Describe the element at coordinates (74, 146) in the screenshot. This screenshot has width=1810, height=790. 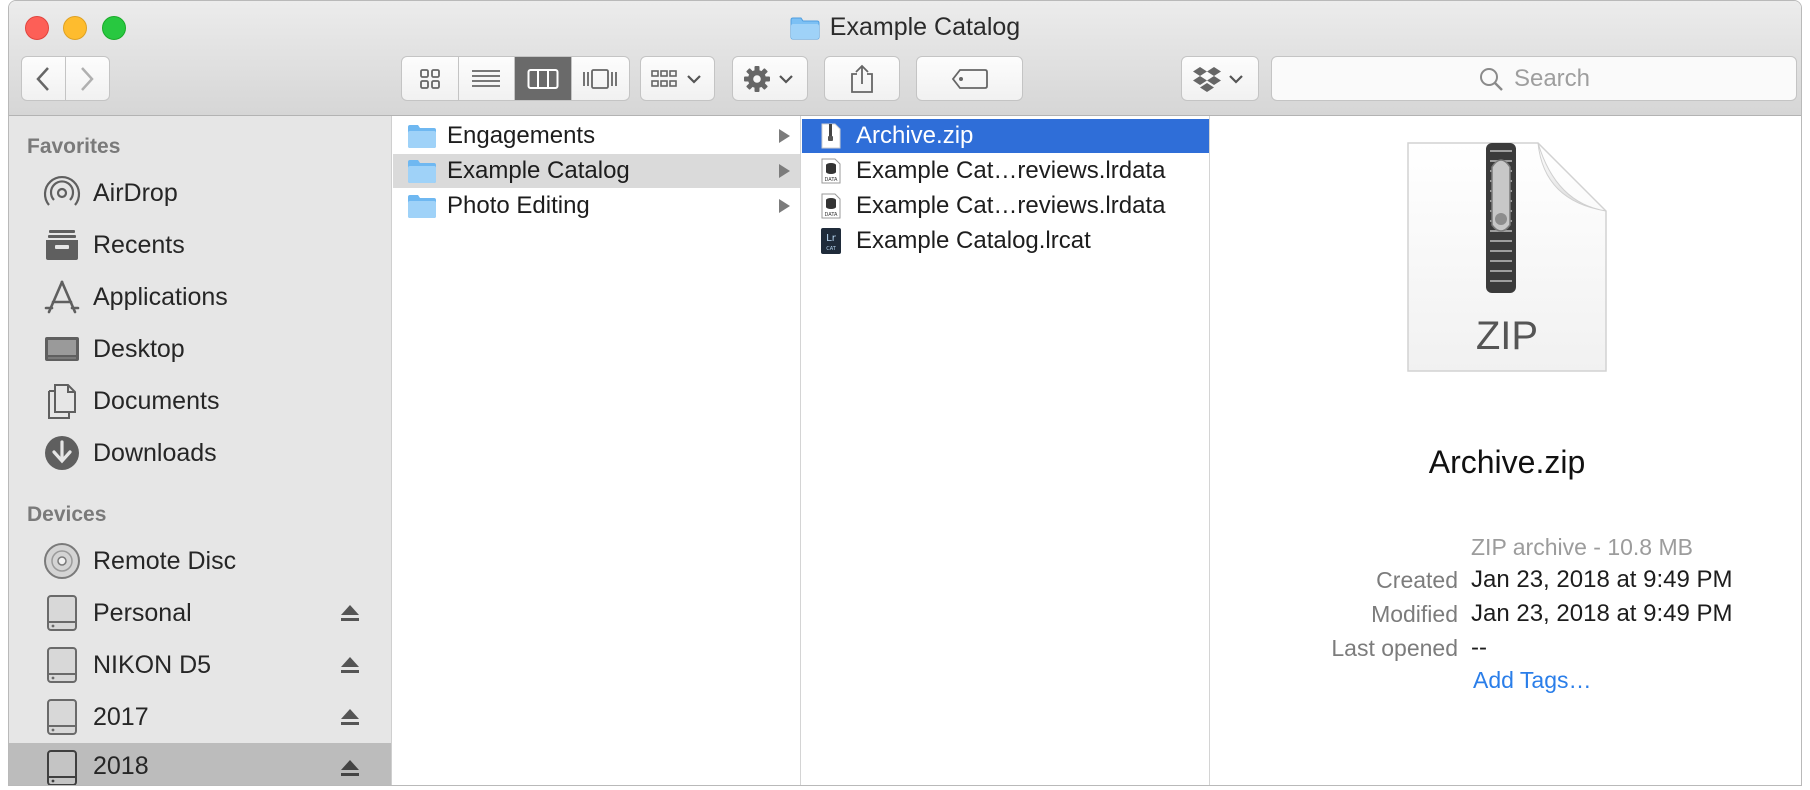
I see `sidebar-header-favorites: Favorites` at that location.